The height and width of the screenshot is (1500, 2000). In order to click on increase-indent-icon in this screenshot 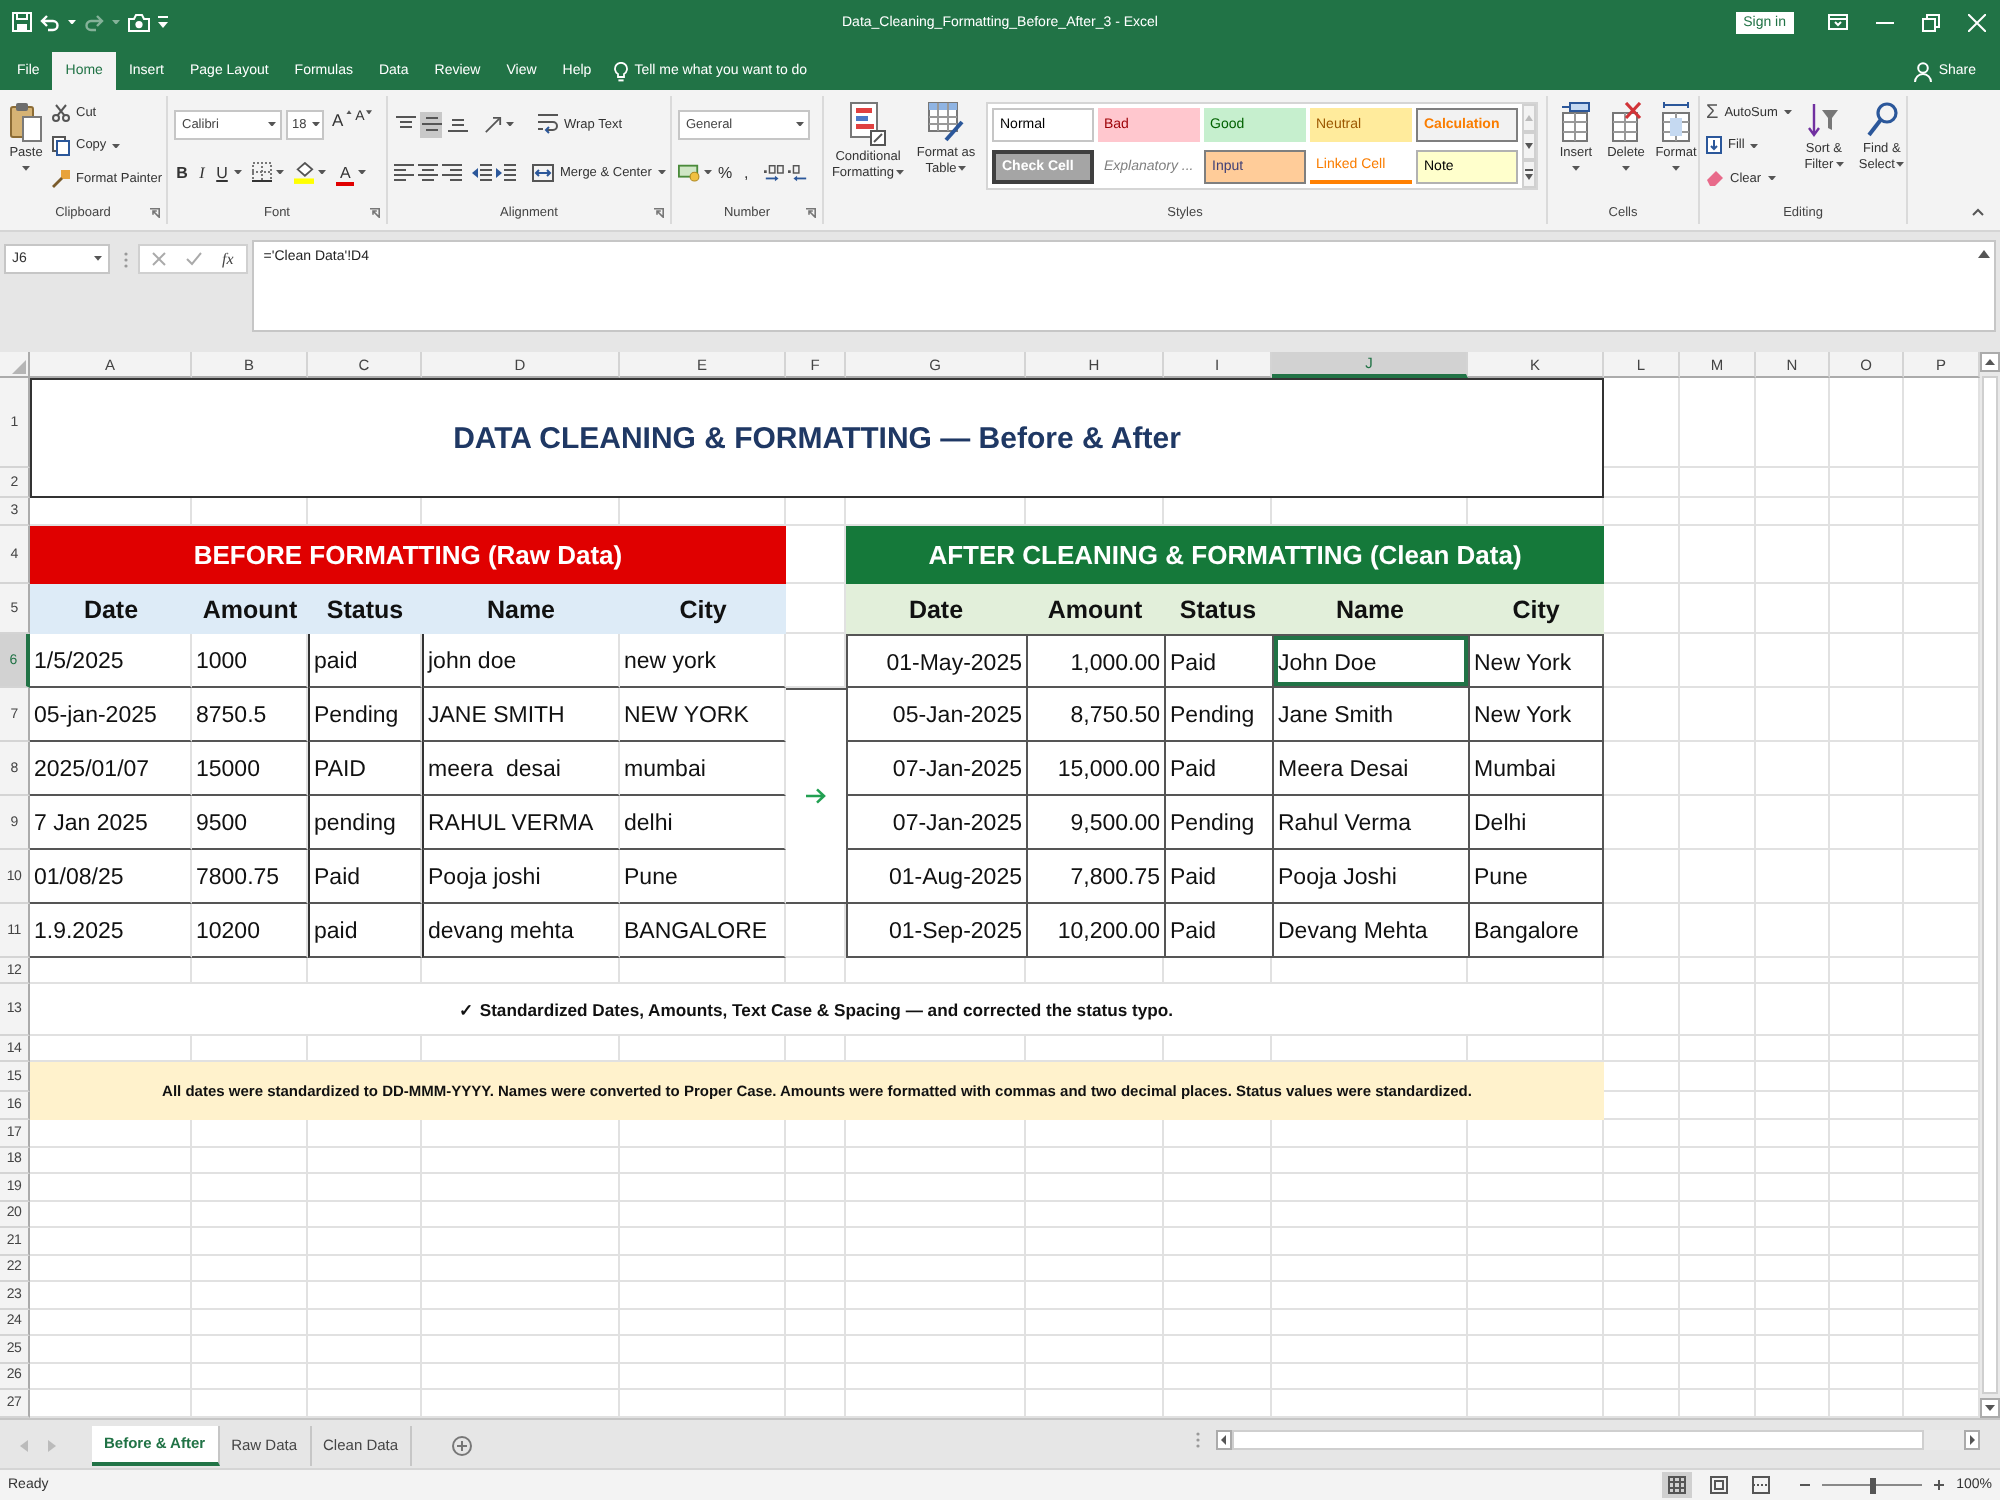, I will do `click(506, 172)`.